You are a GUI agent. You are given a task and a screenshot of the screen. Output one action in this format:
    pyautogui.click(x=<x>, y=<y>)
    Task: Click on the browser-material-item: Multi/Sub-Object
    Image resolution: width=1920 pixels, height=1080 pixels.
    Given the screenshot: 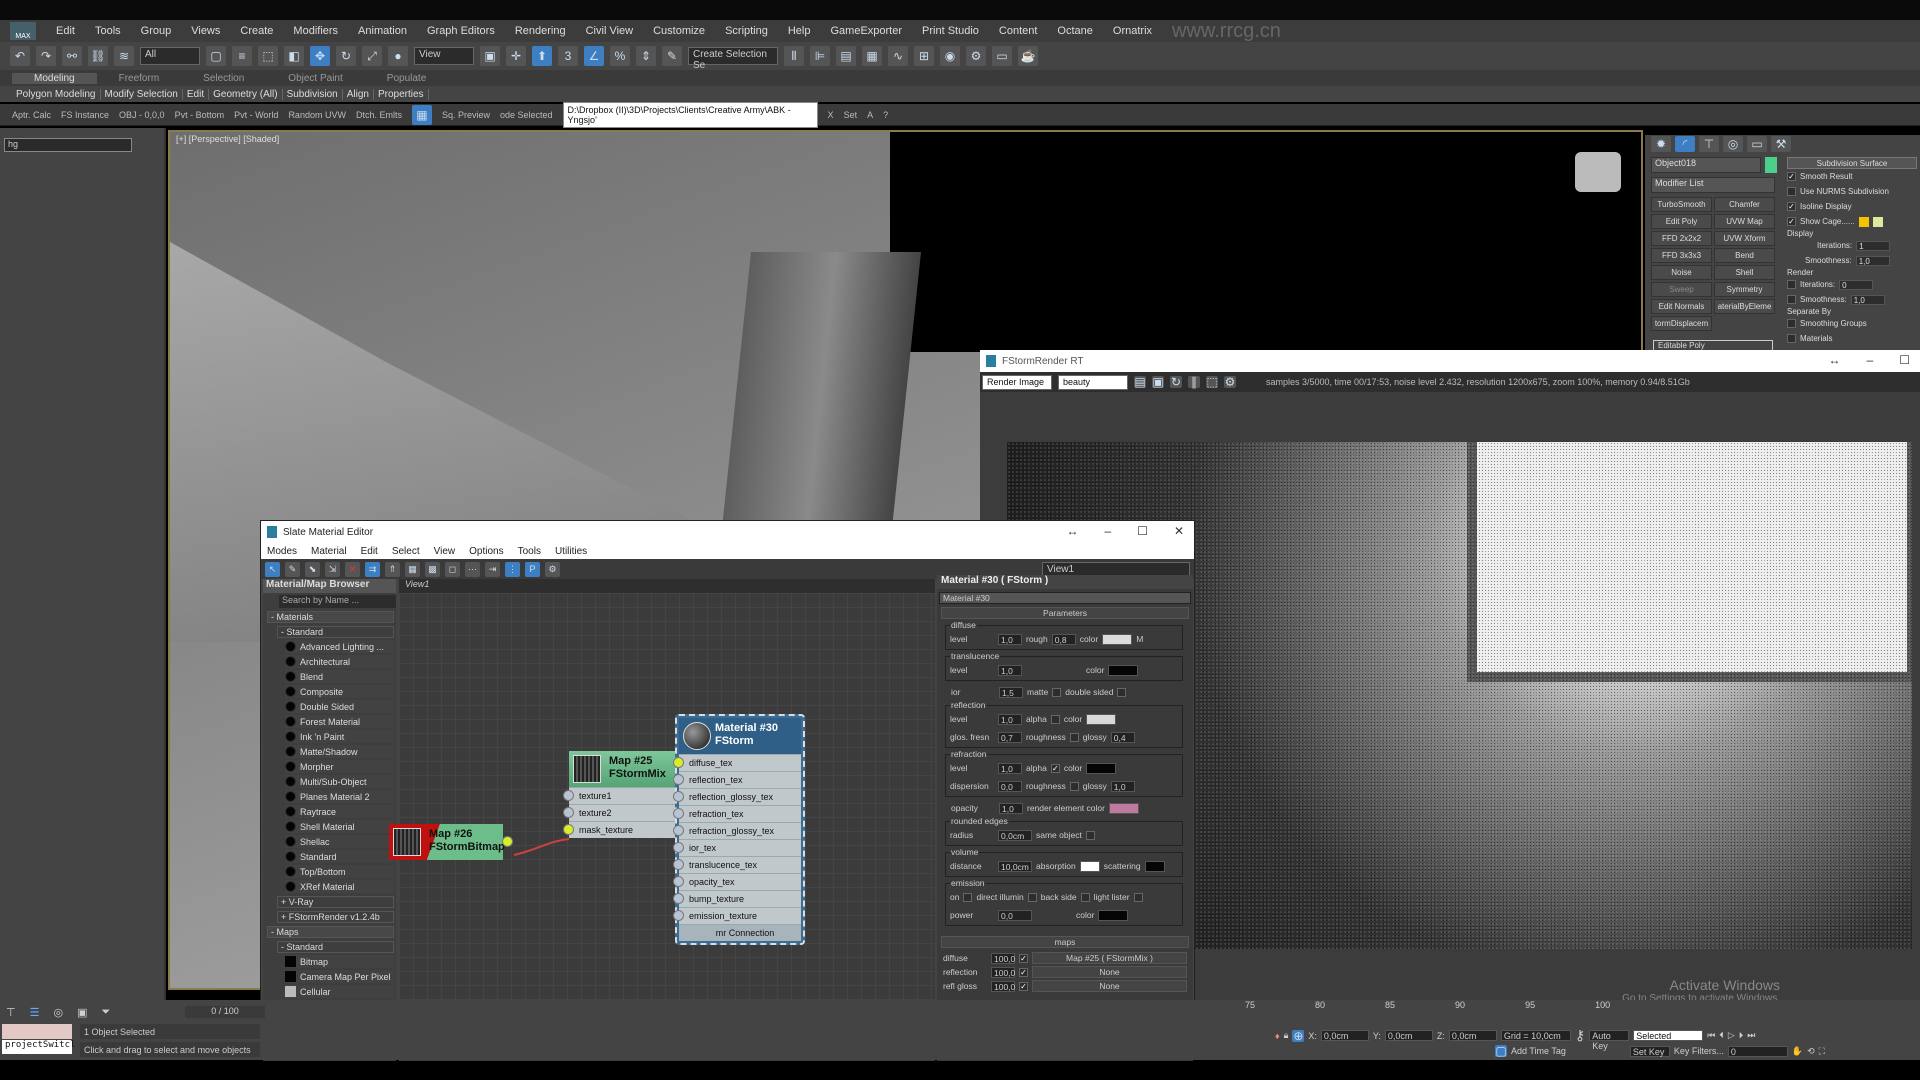 What is the action you would take?
    pyautogui.click(x=339, y=781)
    